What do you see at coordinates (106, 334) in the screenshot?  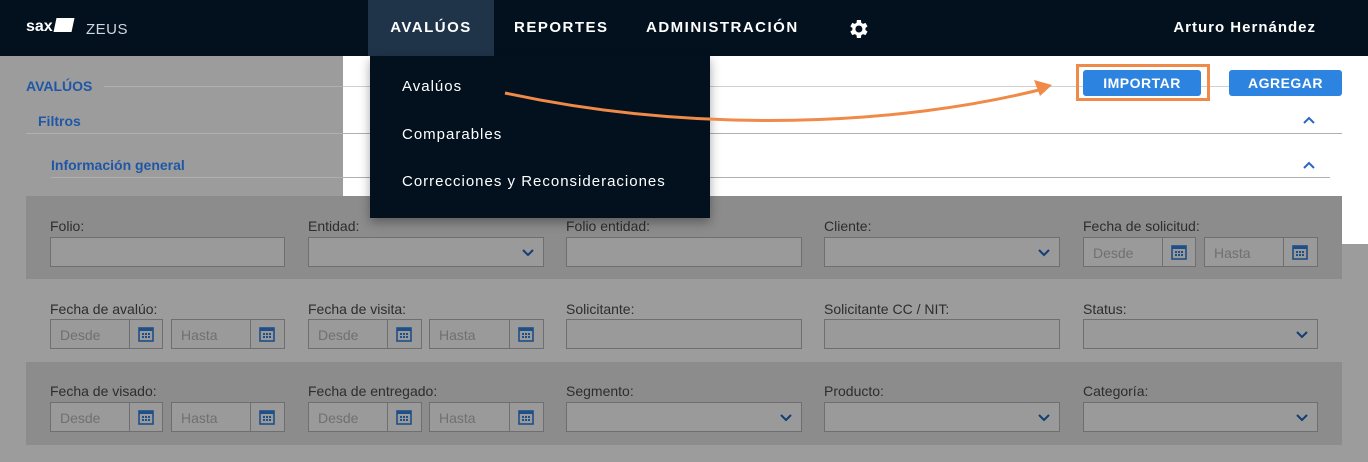 I see `fecha-avaluo-desde: Desde` at bounding box center [106, 334].